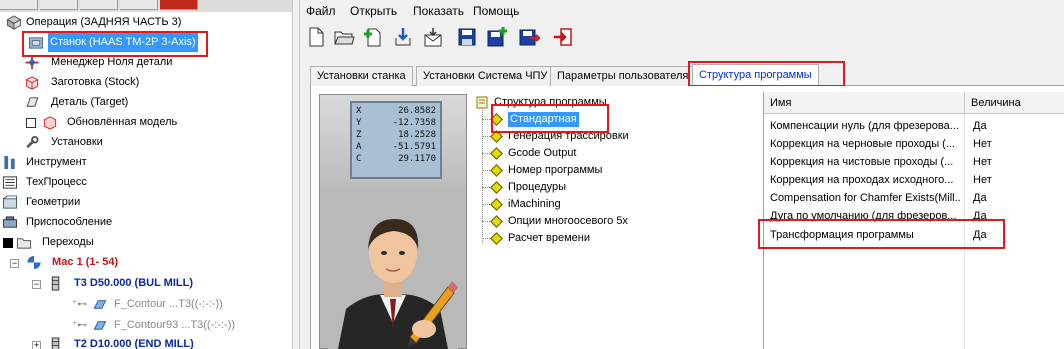 This screenshot has width=1064, height=349. Describe the element at coordinates (359, 147) in the screenshot. I see `dro-axis: A` at that location.